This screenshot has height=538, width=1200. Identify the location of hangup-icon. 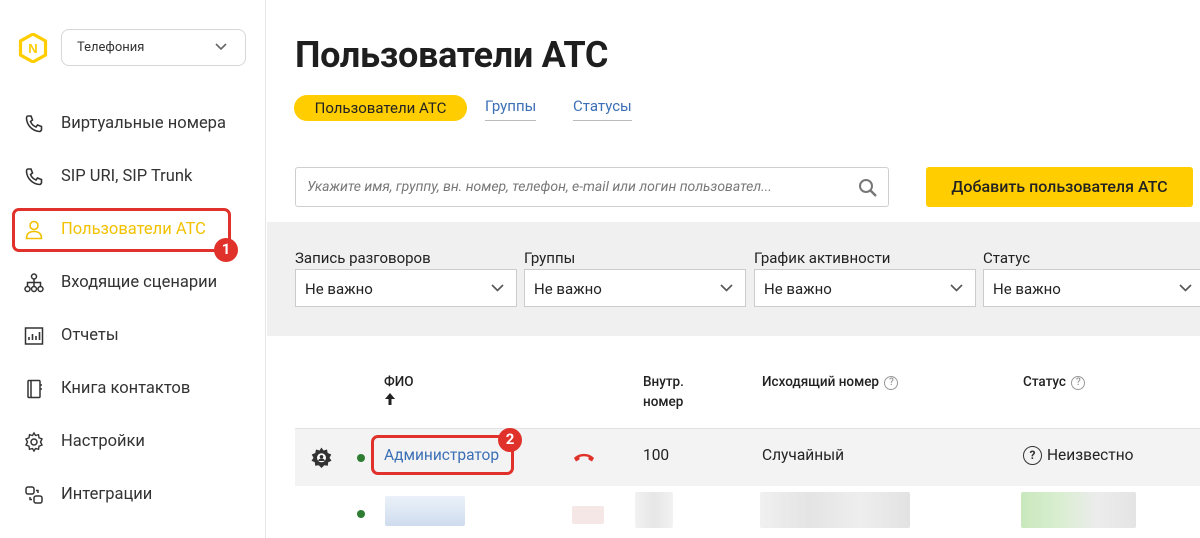
(584, 457).